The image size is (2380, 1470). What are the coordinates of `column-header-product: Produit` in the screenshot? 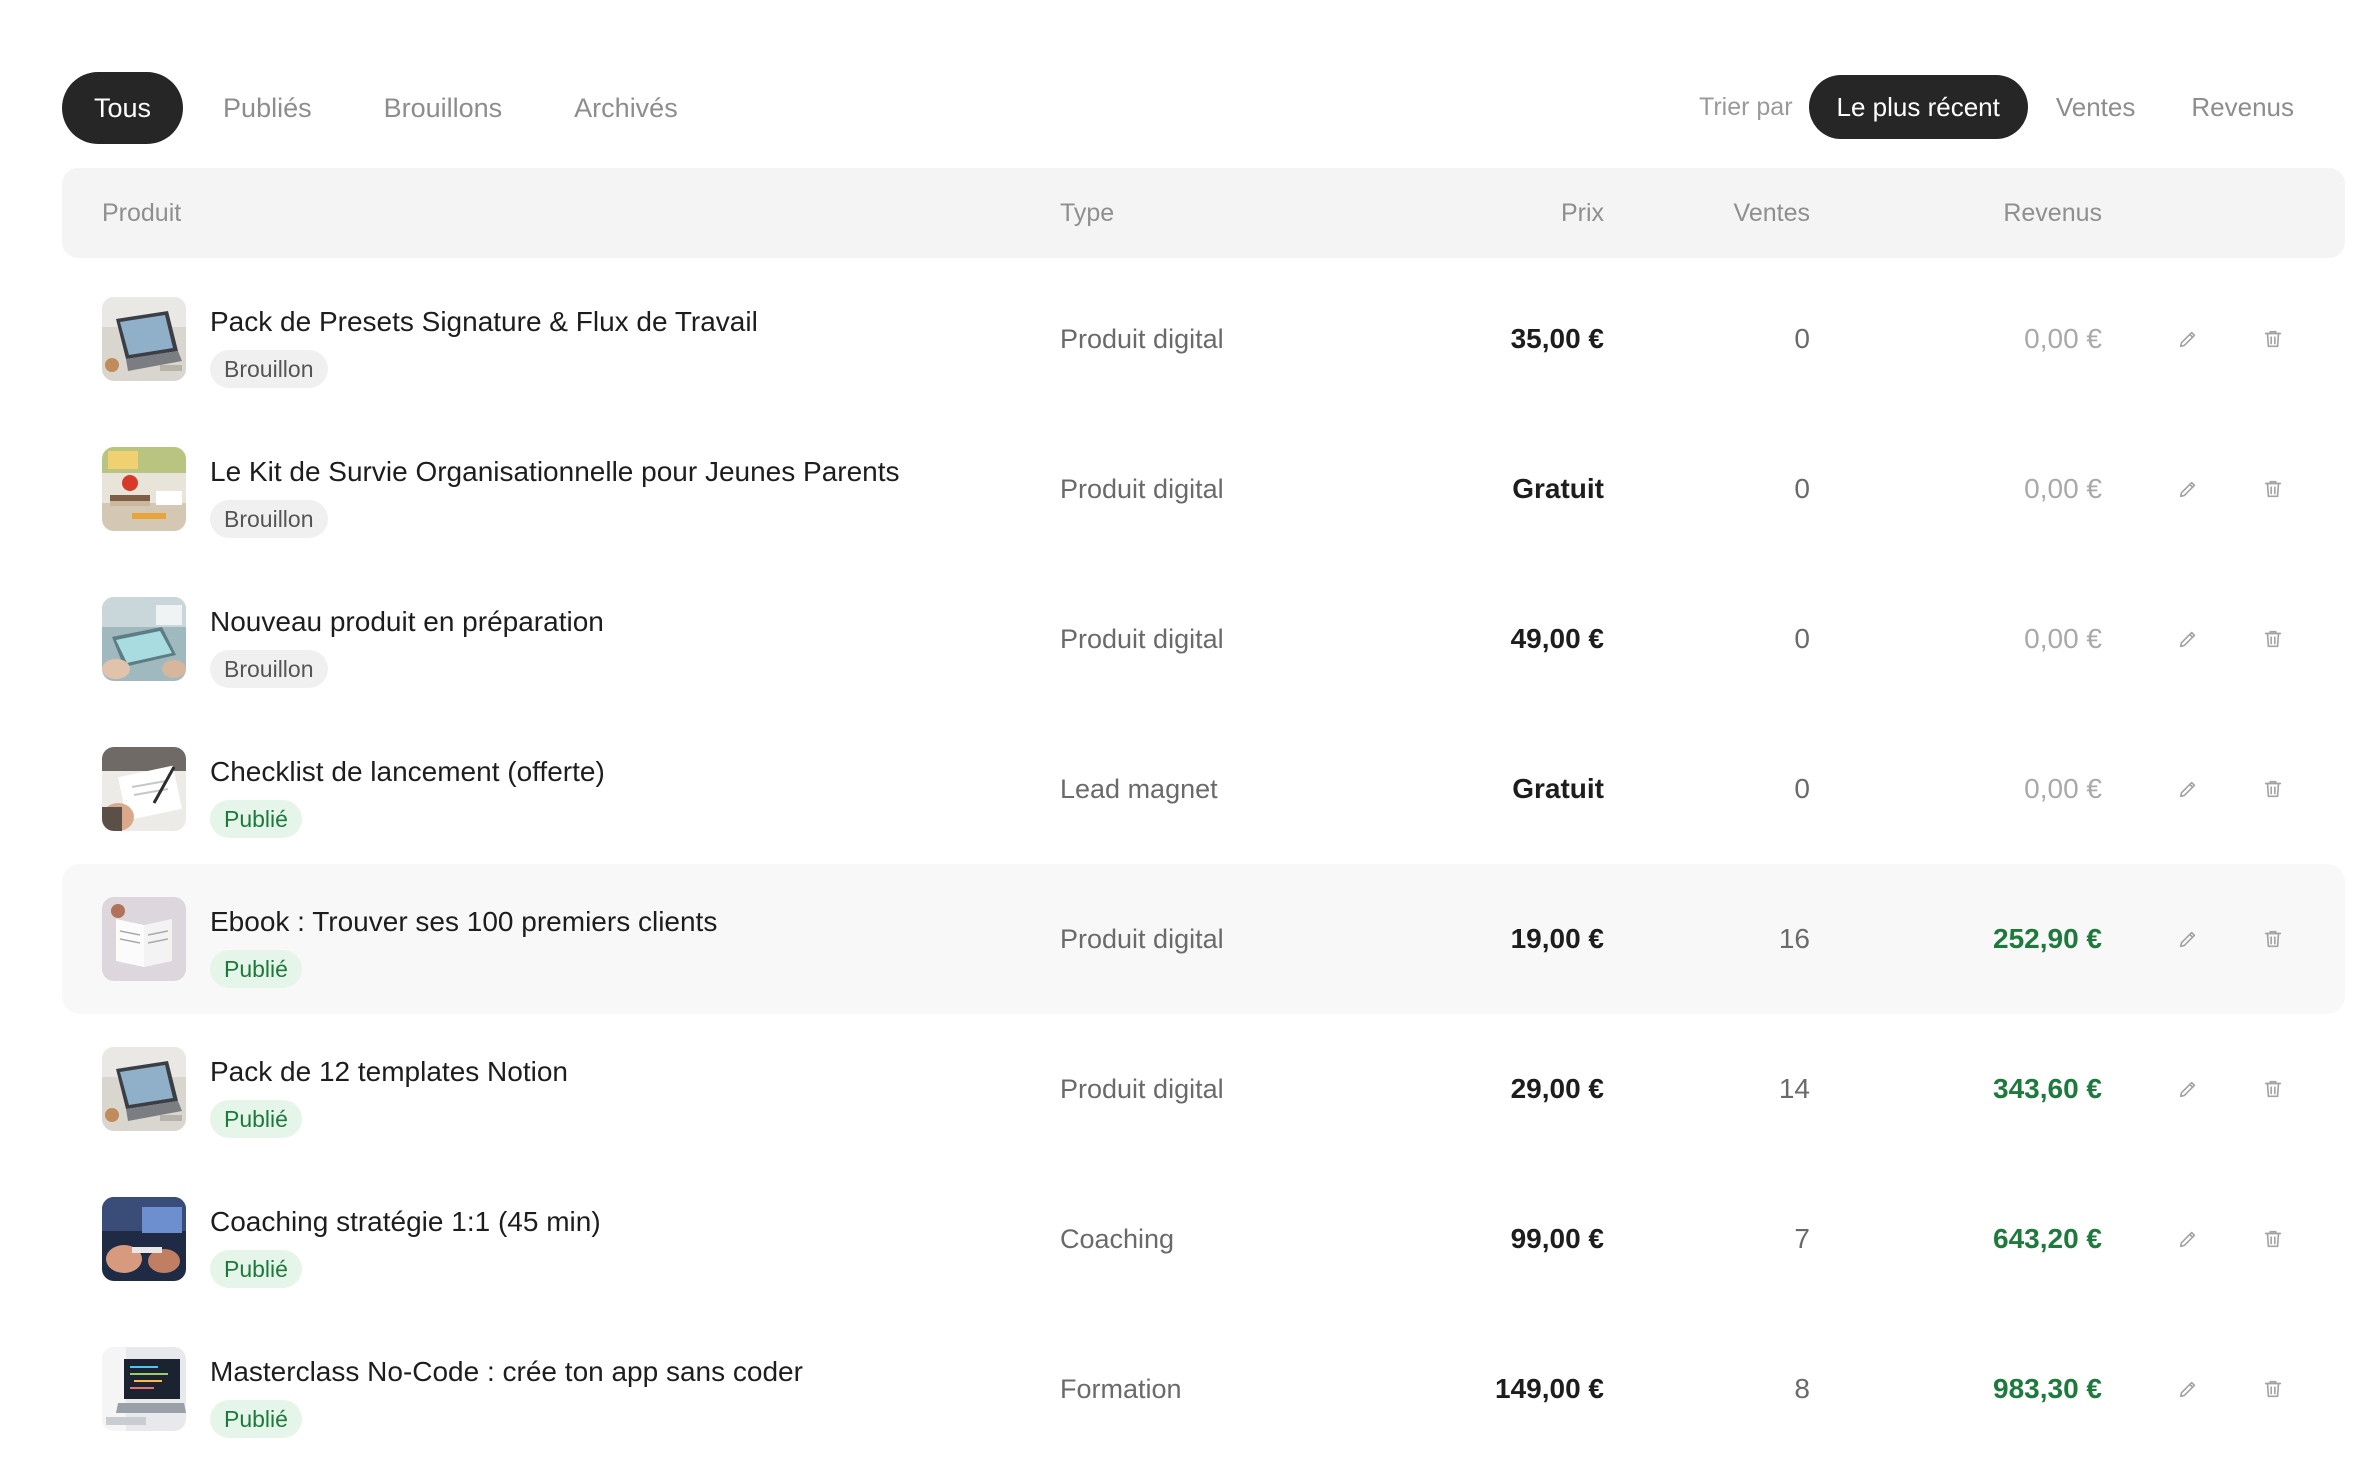 It's located at (141, 213).